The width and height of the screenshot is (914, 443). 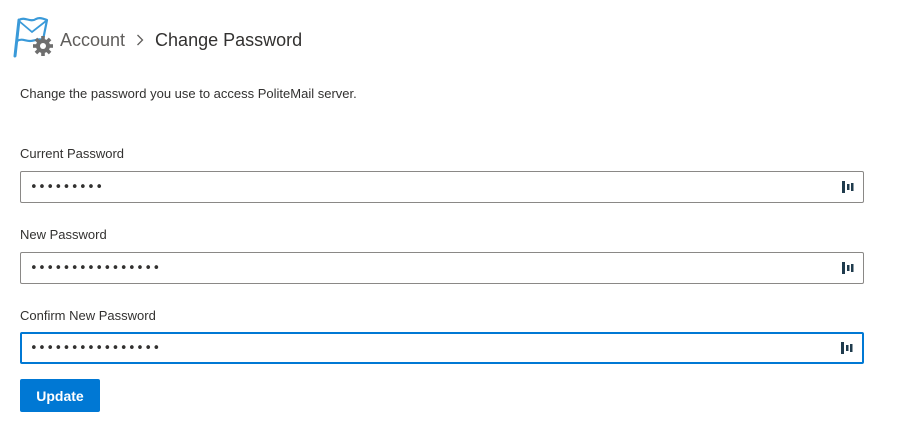 I want to click on current-password-field, so click(x=442, y=187).